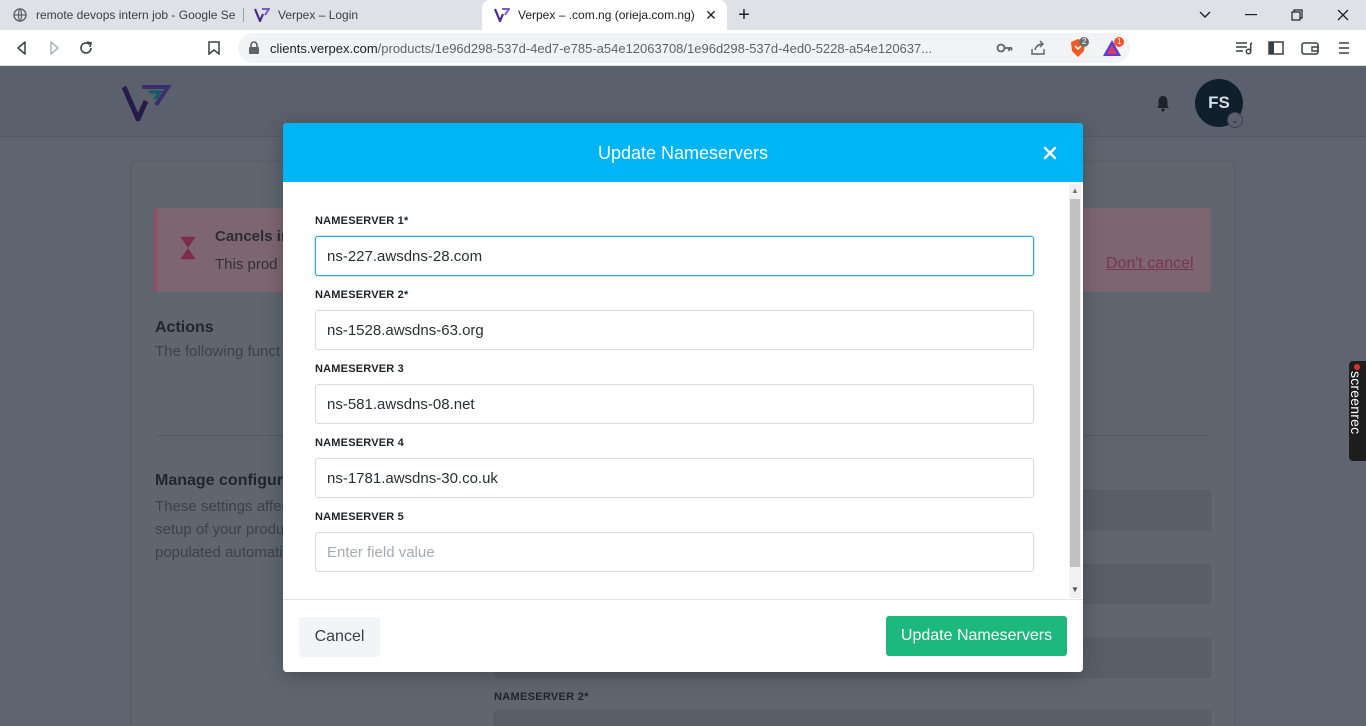 This screenshot has width=1366, height=726. What do you see at coordinates (1075, 383) in the screenshot?
I see `scrollbar-thumb` at bounding box center [1075, 383].